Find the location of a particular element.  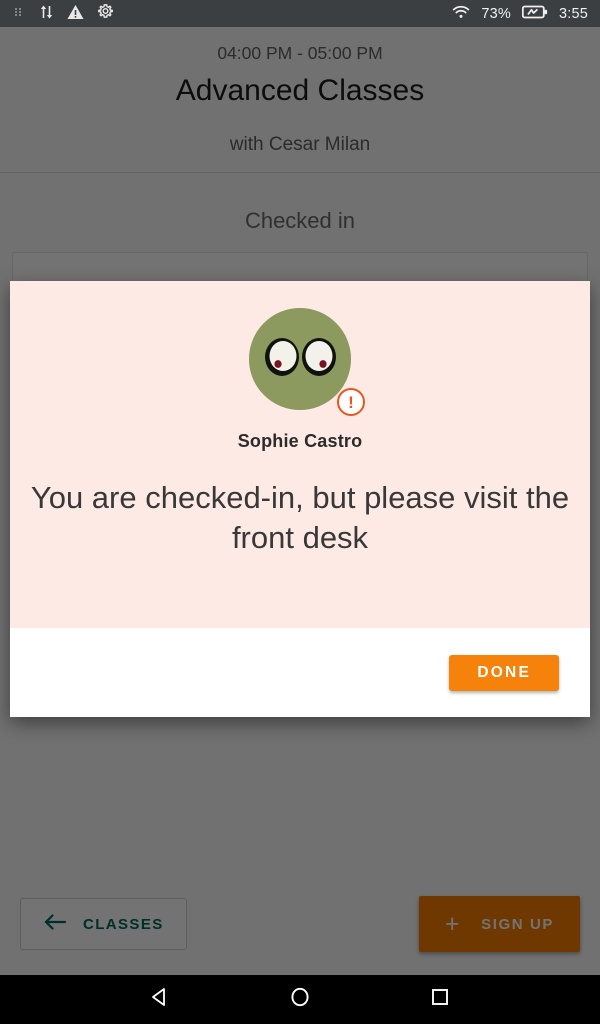

battery-percent: 73% is located at coordinates (496, 13).